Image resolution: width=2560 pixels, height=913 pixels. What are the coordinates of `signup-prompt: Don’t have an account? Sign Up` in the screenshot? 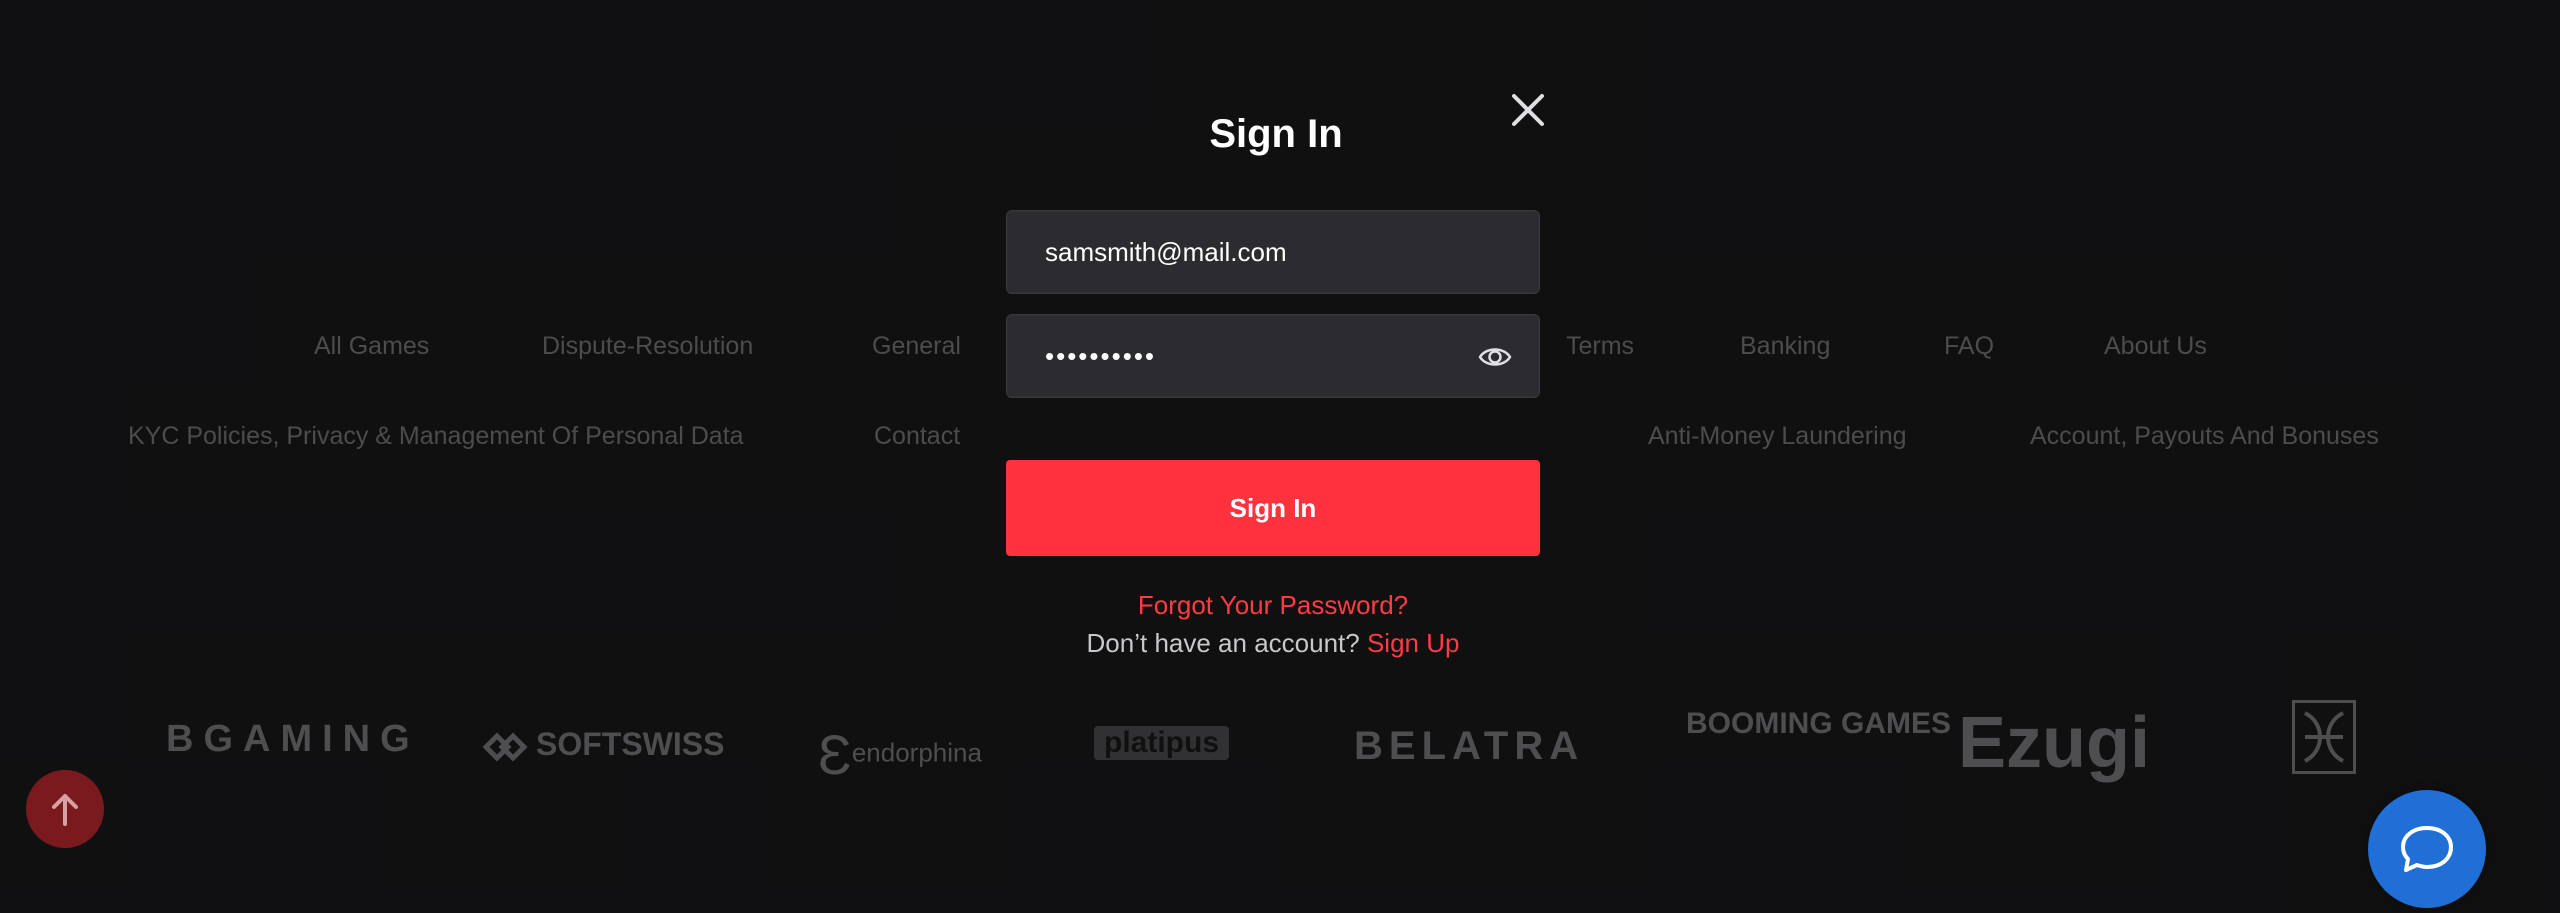 It's located at (1273, 643).